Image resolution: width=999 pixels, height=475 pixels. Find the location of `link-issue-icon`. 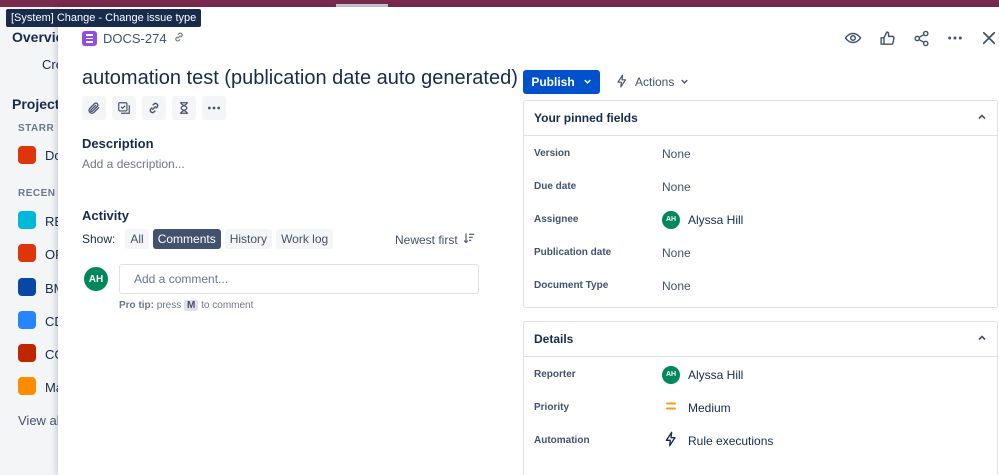

link-issue-icon is located at coordinates (154, 108).